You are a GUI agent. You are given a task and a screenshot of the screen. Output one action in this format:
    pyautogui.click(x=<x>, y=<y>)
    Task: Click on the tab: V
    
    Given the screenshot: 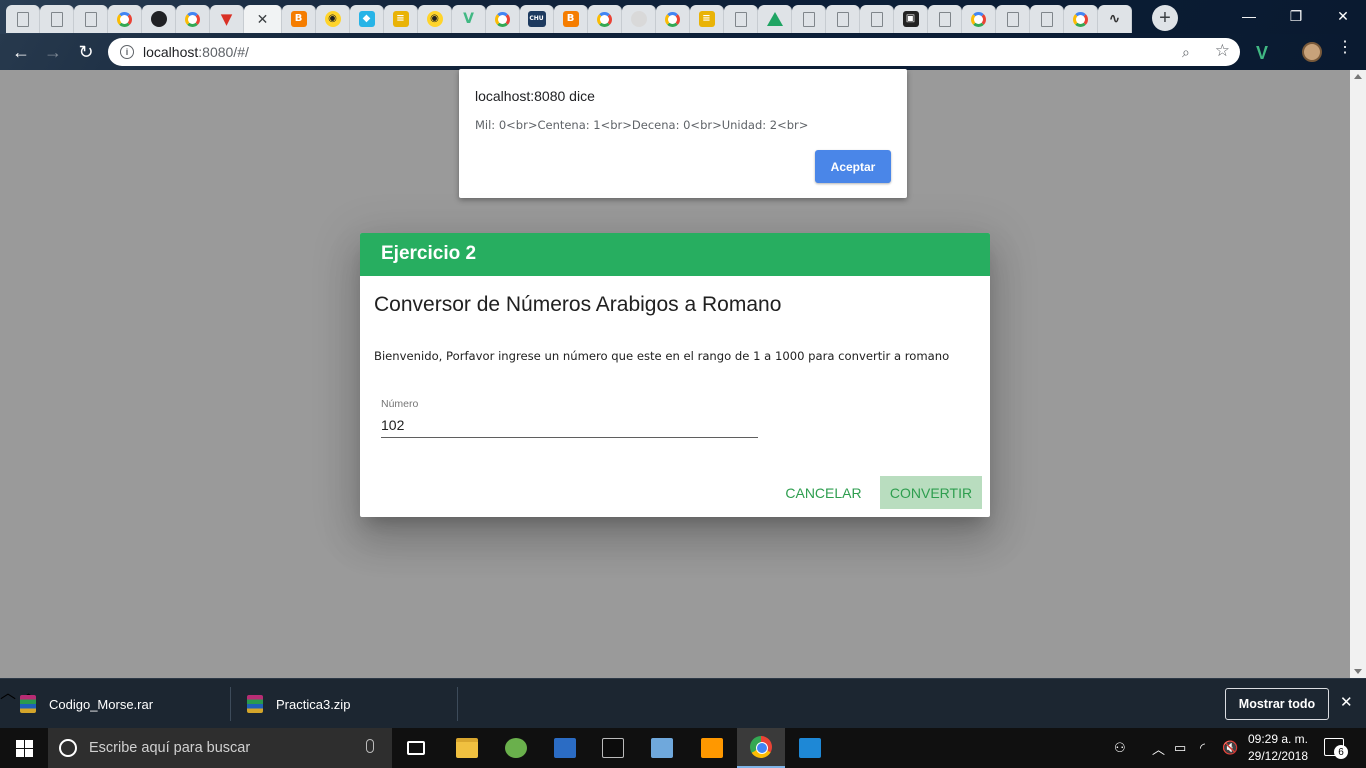 What is the action you would take?
    pyautogui.click(x=469, y=19)
    